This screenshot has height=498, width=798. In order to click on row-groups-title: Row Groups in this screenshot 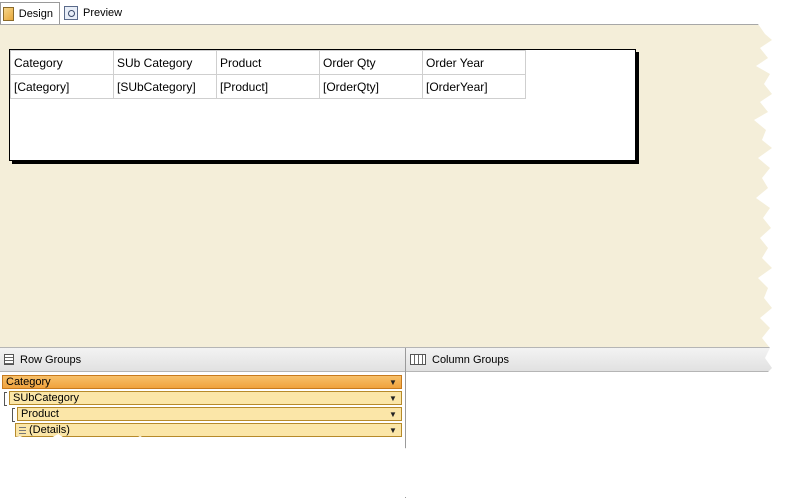, I will do `click(51, 359)`.